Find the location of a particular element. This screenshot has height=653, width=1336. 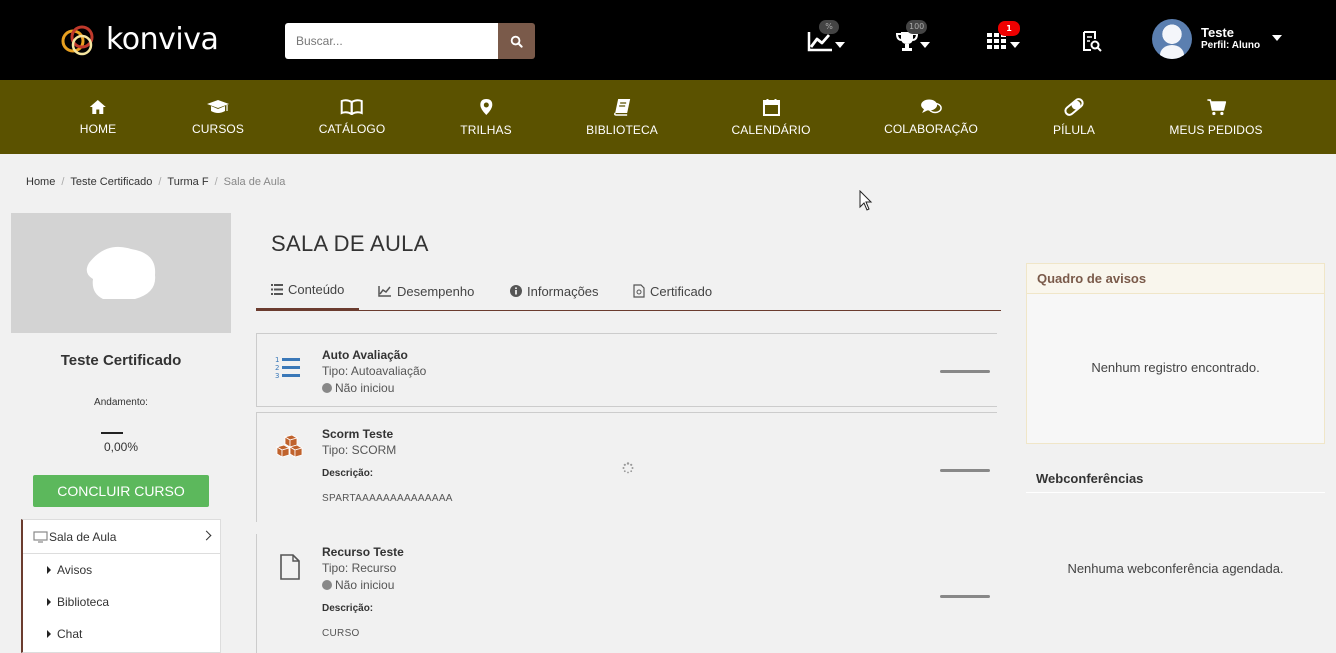

search-document-button is located at coordinates (1092, 41).